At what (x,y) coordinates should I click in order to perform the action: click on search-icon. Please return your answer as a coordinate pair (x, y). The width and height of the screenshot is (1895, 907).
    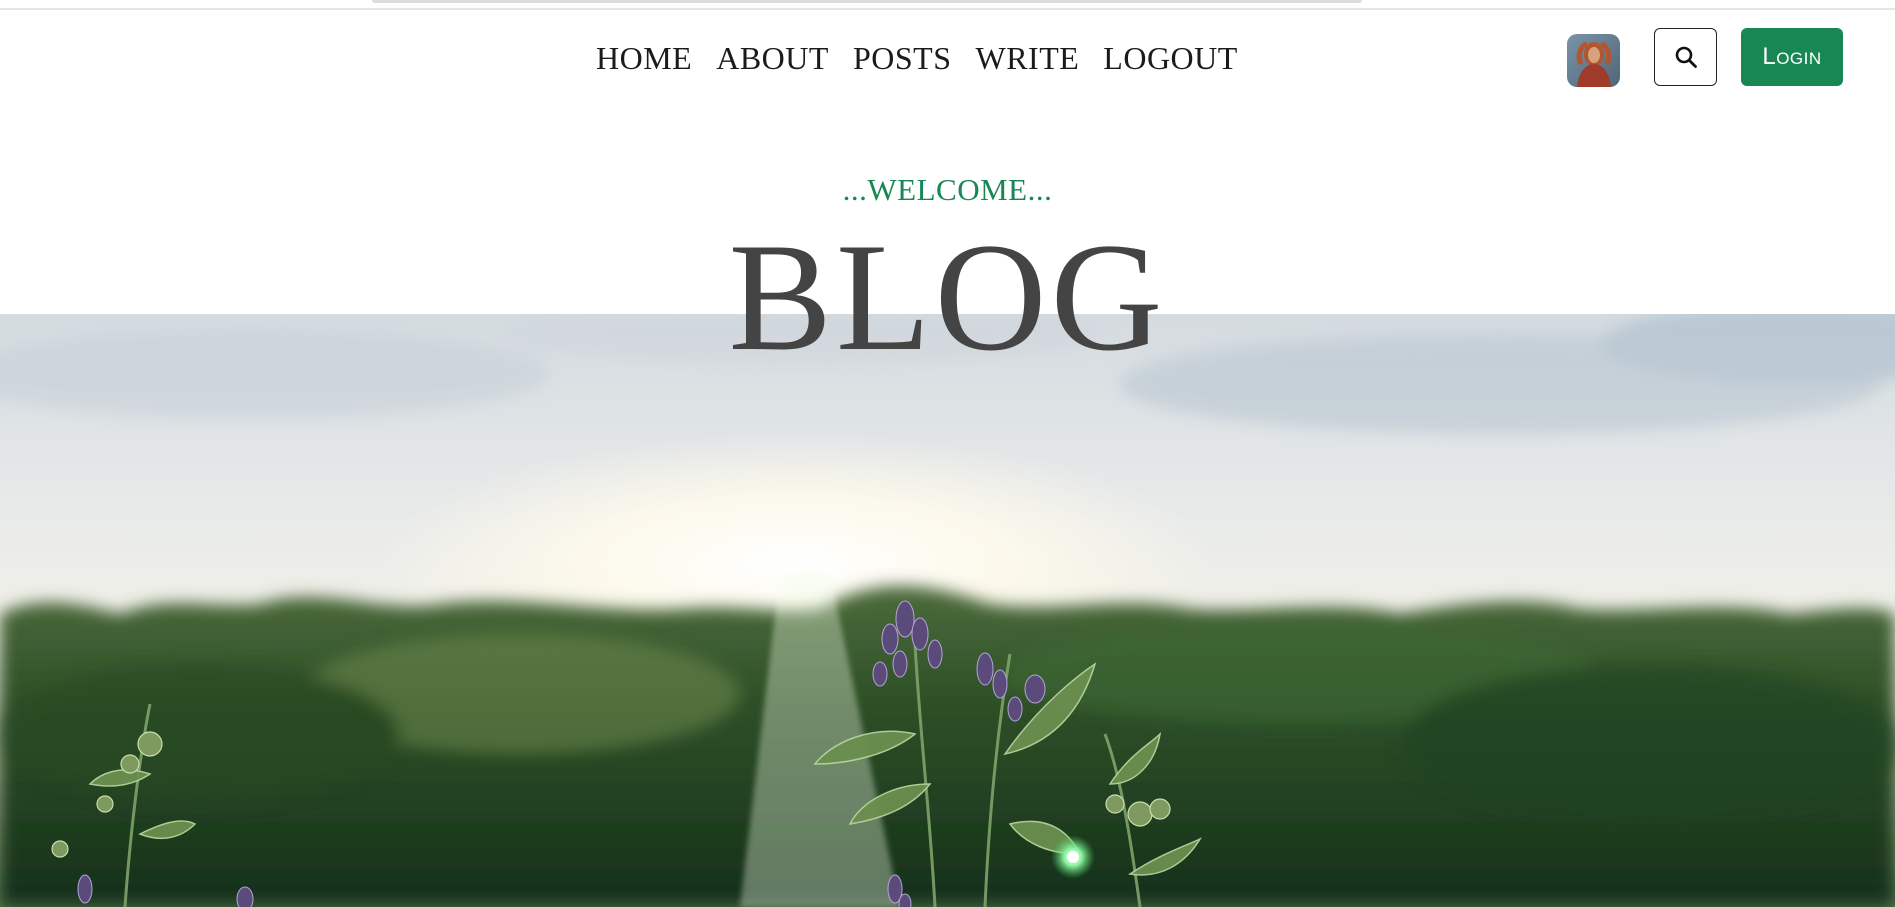
    Looking at the image, I should click on (1686, 57).